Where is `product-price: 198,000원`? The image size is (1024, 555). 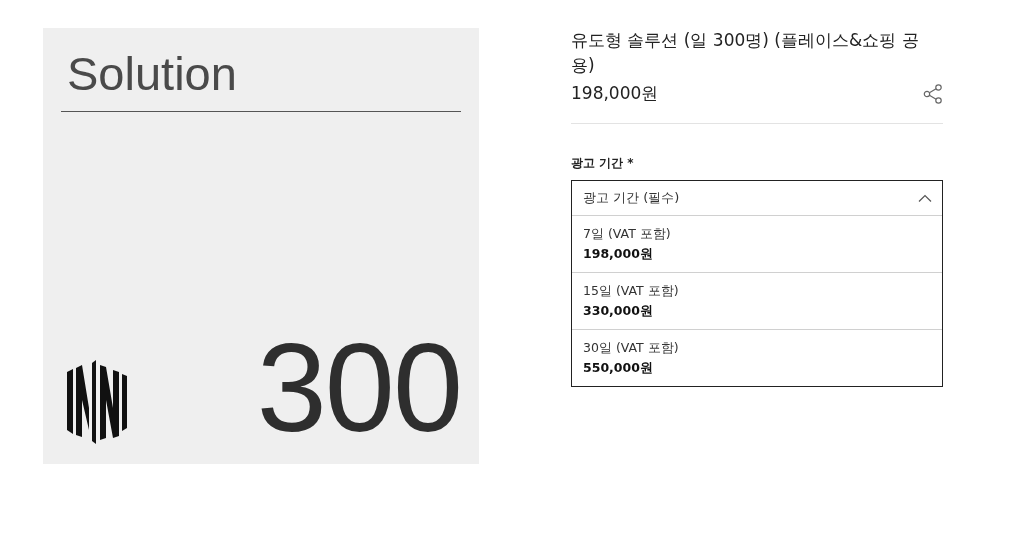
product-price: 198,000원 is located at coordinates (615, 93).